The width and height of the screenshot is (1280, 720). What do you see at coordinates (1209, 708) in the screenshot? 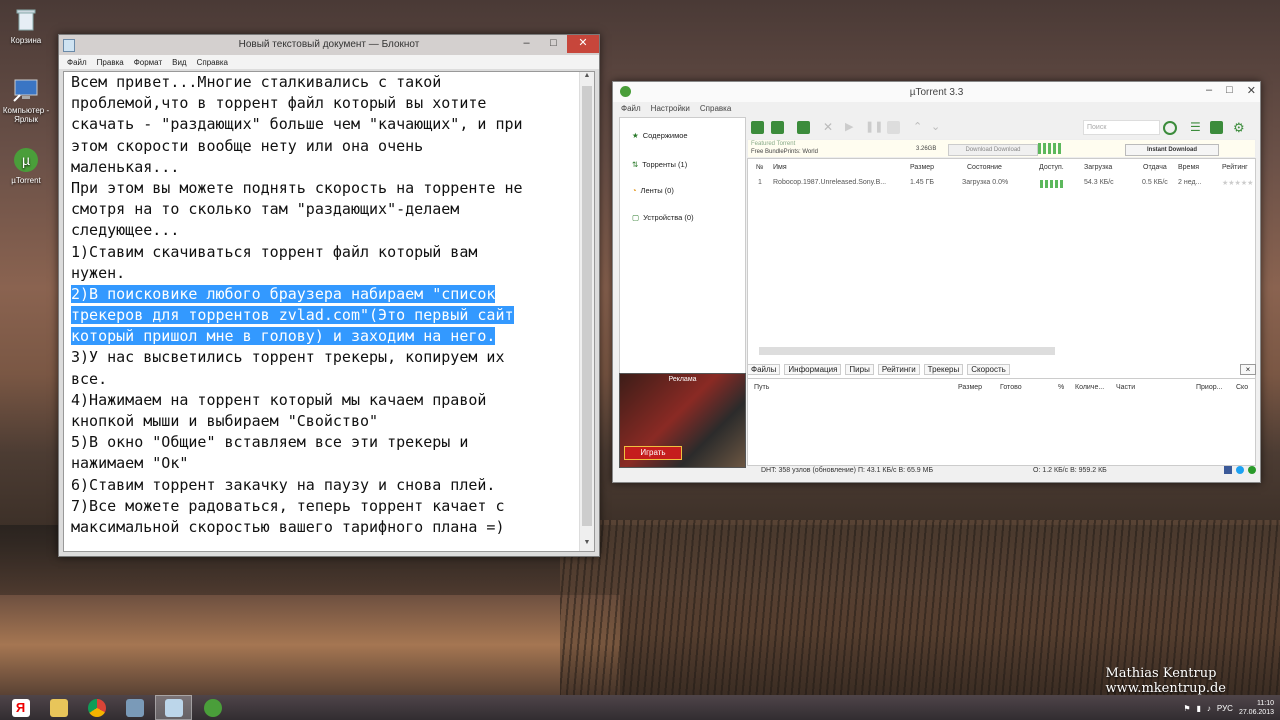
I see `volume-icon: ♪` at bounding box center [1209, 708].